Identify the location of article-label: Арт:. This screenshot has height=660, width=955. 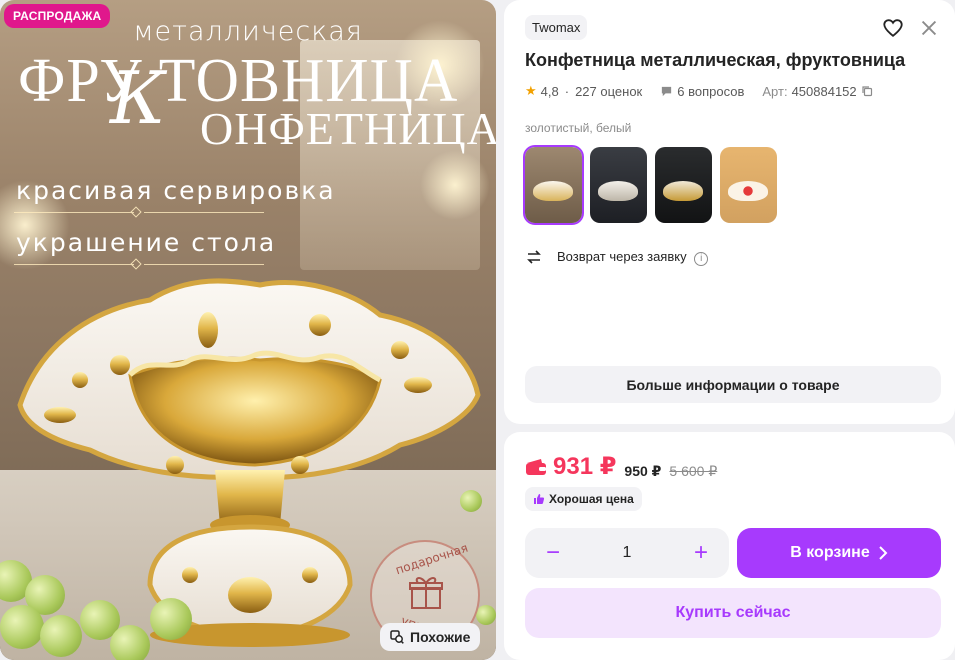
(775, 91).